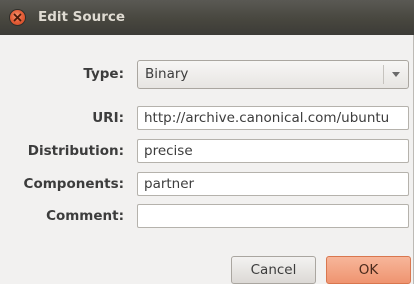  Describe the element at coordinates (273, 216) in the screenshot. I see `comment-field` at that location.